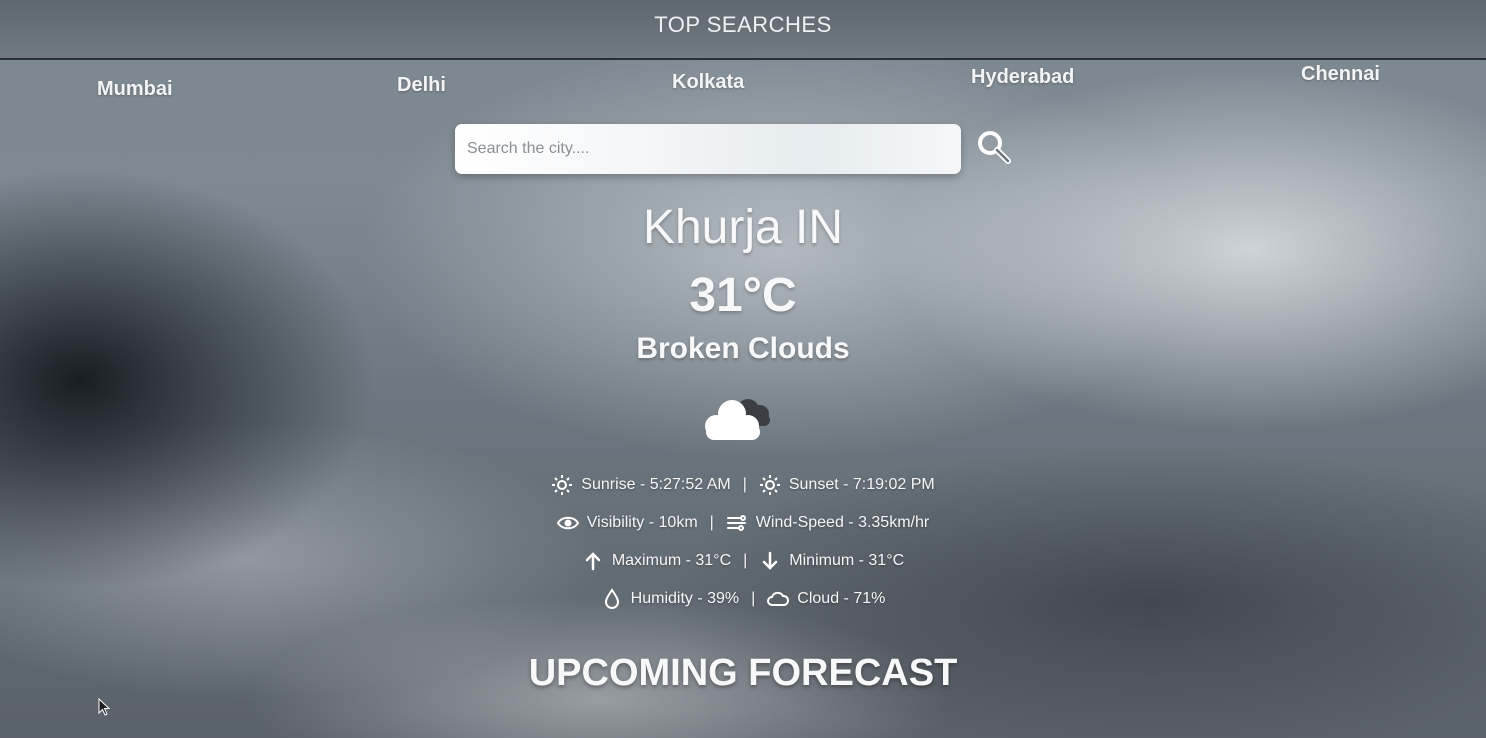 The height and width of the screenshot is (738, 1486). What do you see at coordinates (995, 148) in the screenshot?
I see `search-icon` at bounding box center [995, 148].